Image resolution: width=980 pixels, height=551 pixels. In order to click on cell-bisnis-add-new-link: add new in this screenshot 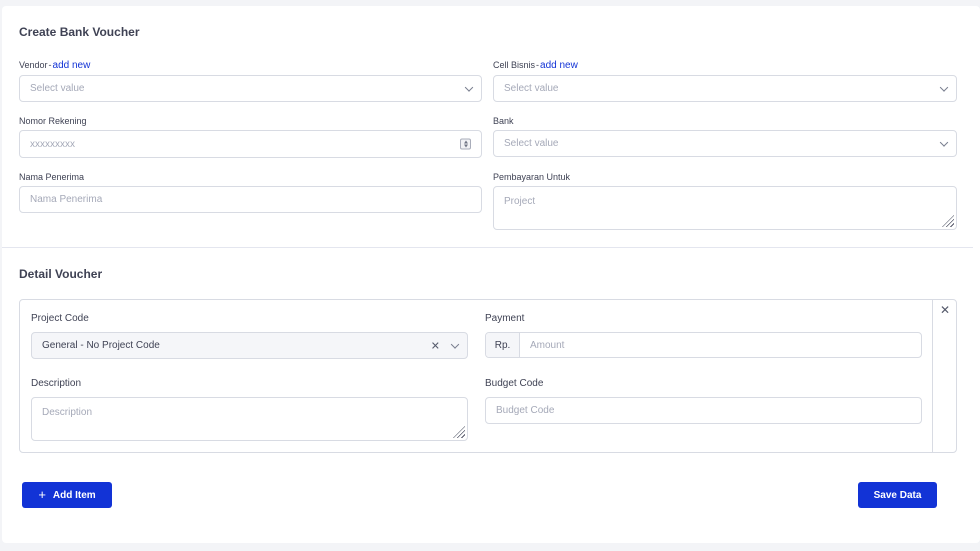, I will do `click(559, 65)`.